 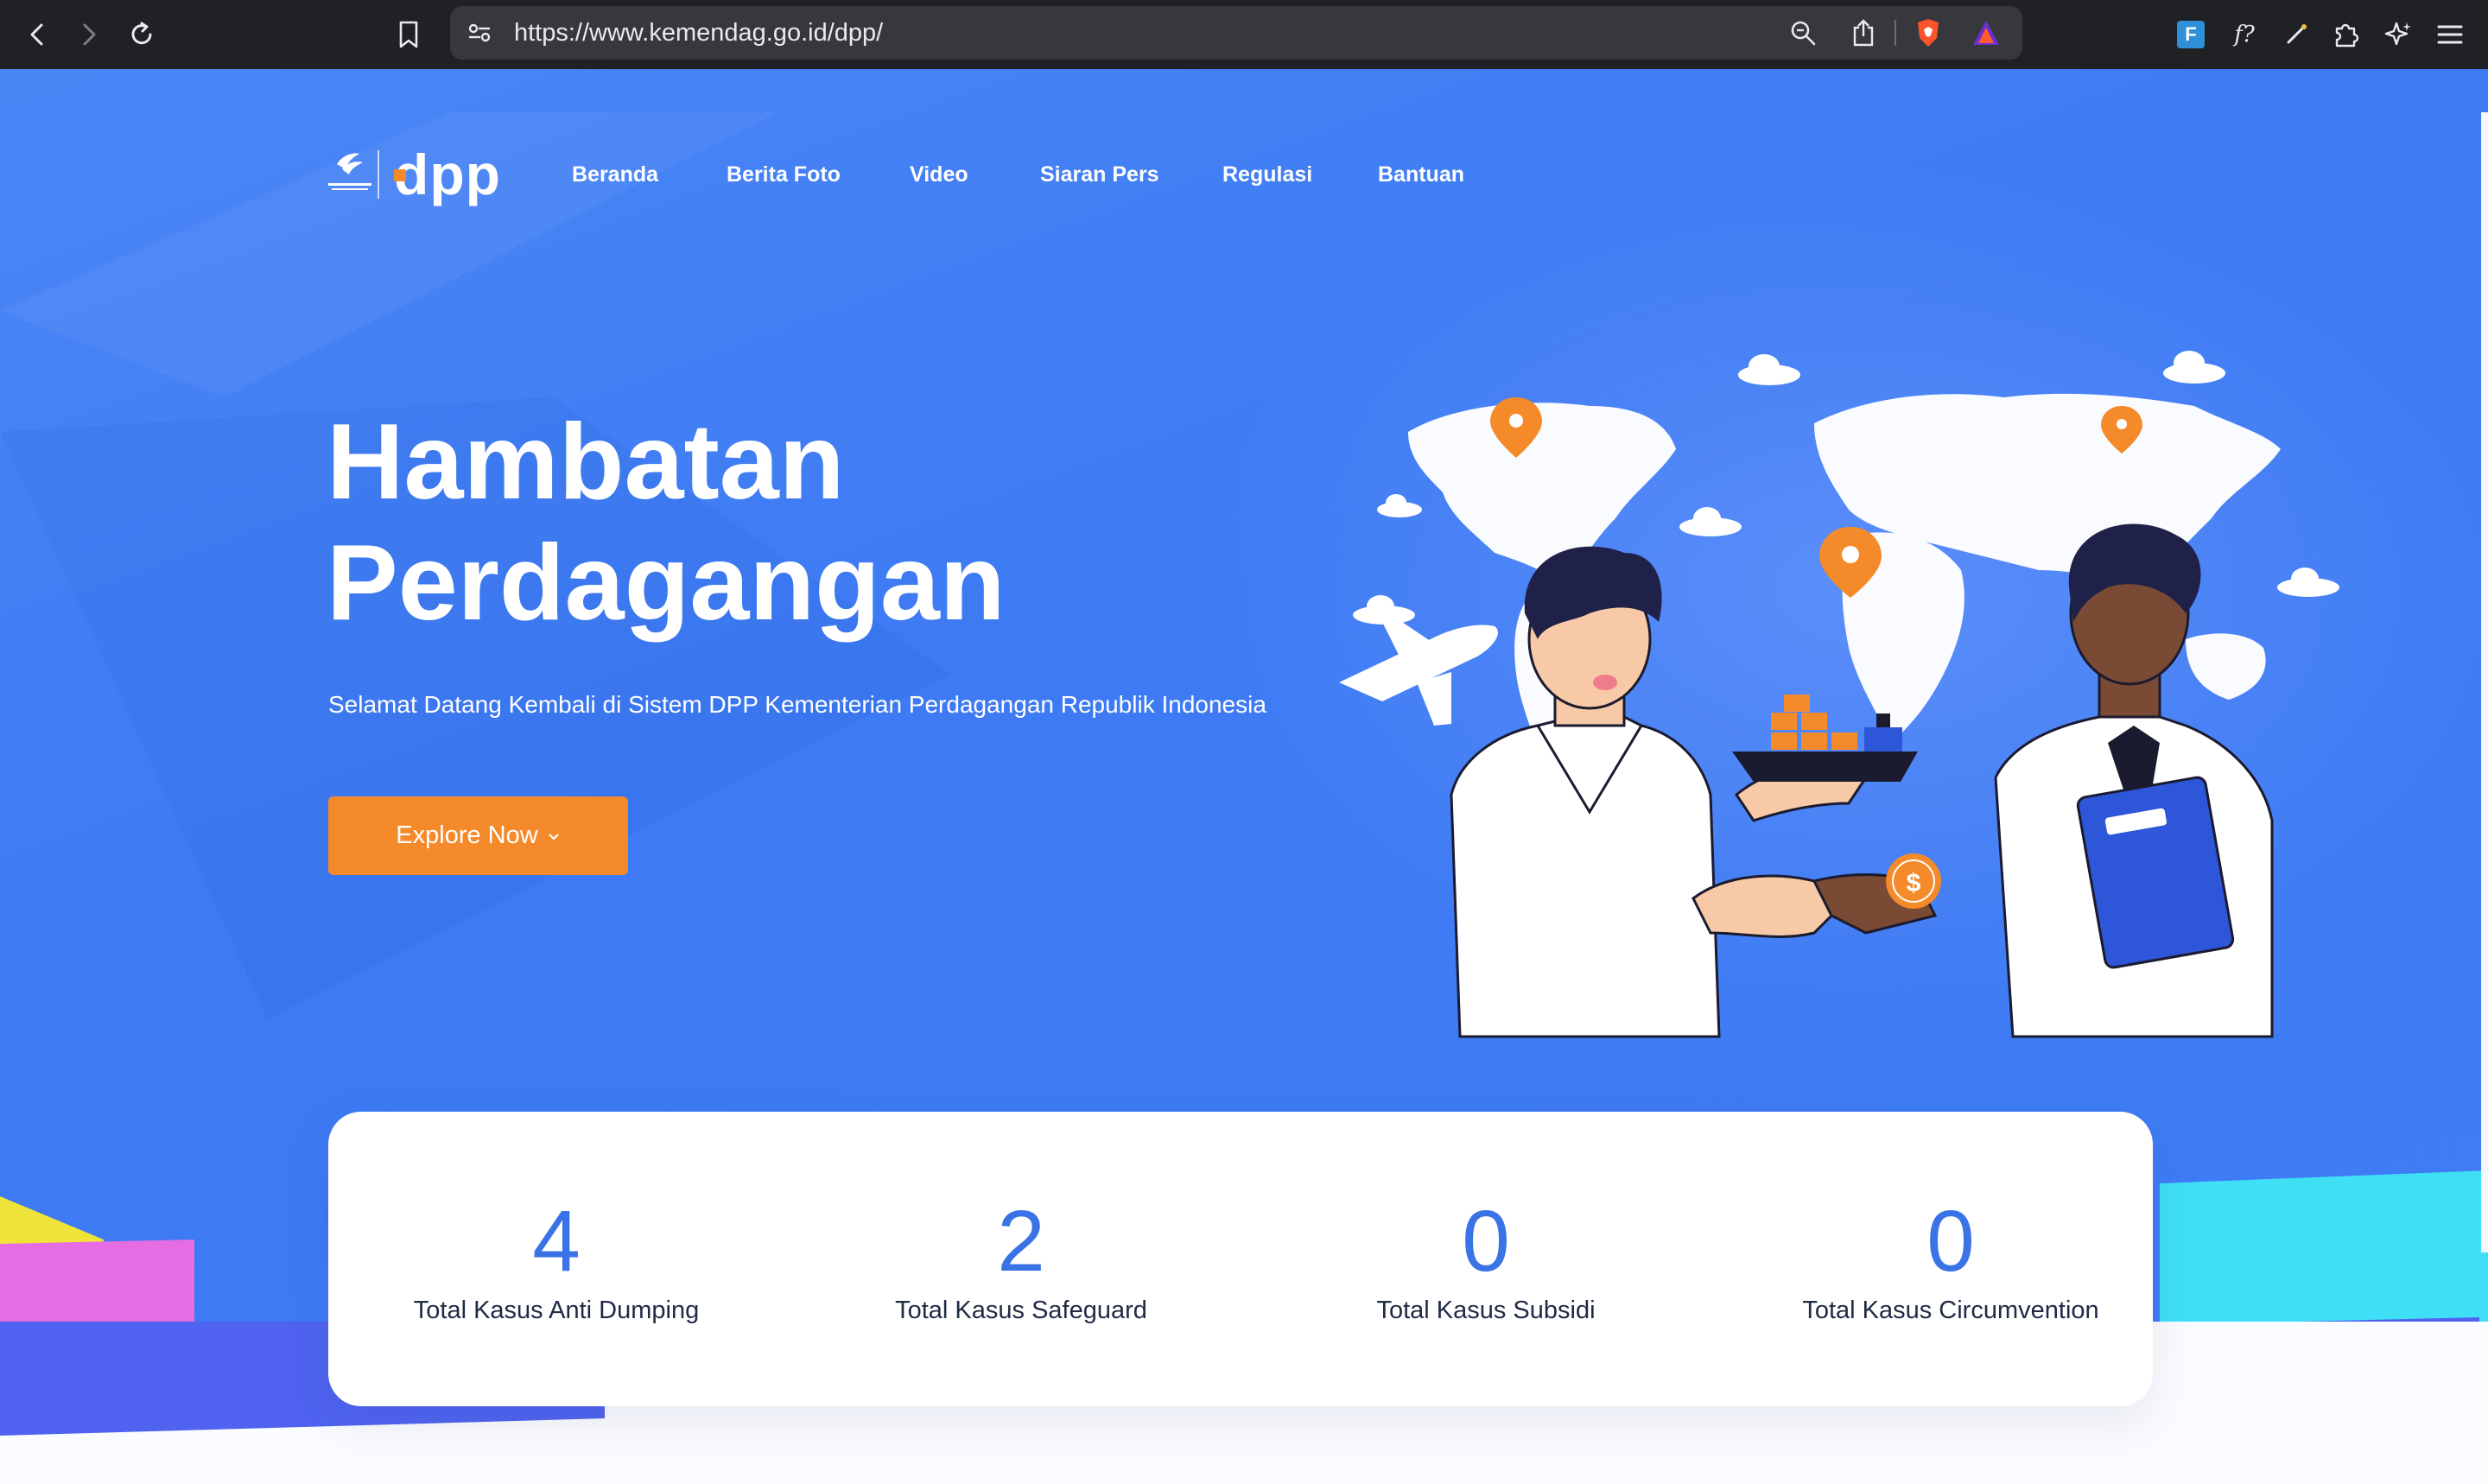 What do you see at coordinates (2398, 35) in the screenshot?
I see `leo-ai-icon` at bounding box center [2398, 35].